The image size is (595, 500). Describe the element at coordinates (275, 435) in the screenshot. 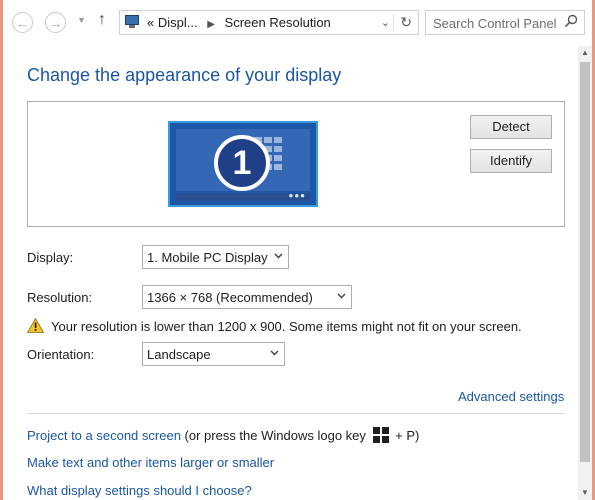

I see `project-hint-pre: (or press the Windows logo key` at that location.